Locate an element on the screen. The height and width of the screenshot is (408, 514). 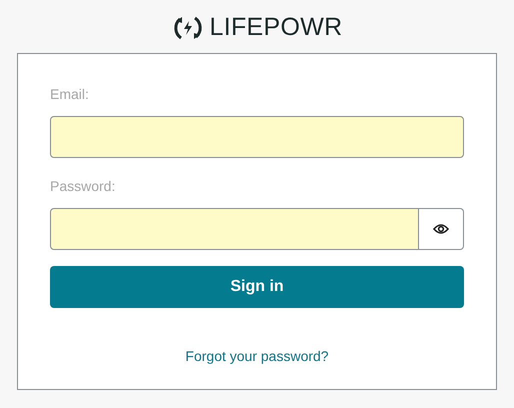
password-field is located at coordinates (234, 229).